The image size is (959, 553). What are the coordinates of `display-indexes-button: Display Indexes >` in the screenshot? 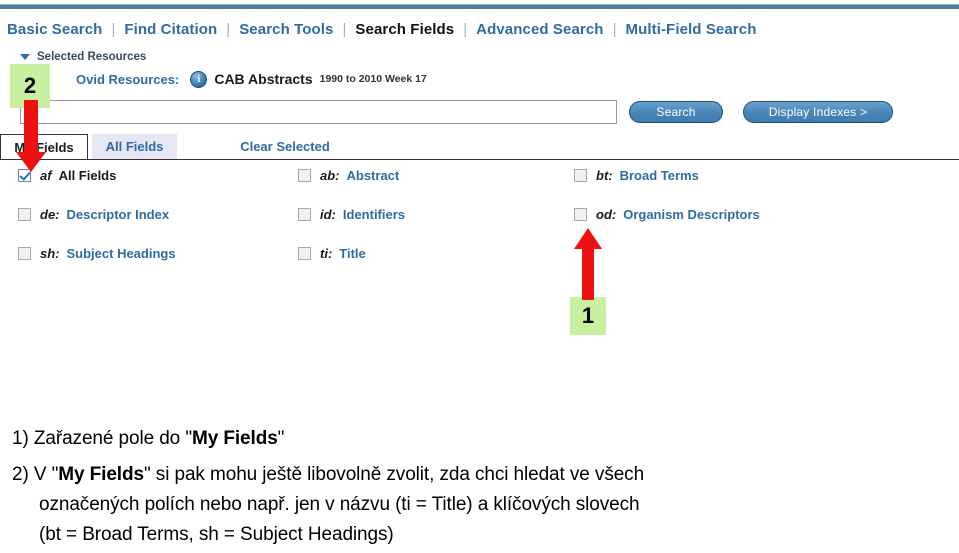 It's located at (818, 112).